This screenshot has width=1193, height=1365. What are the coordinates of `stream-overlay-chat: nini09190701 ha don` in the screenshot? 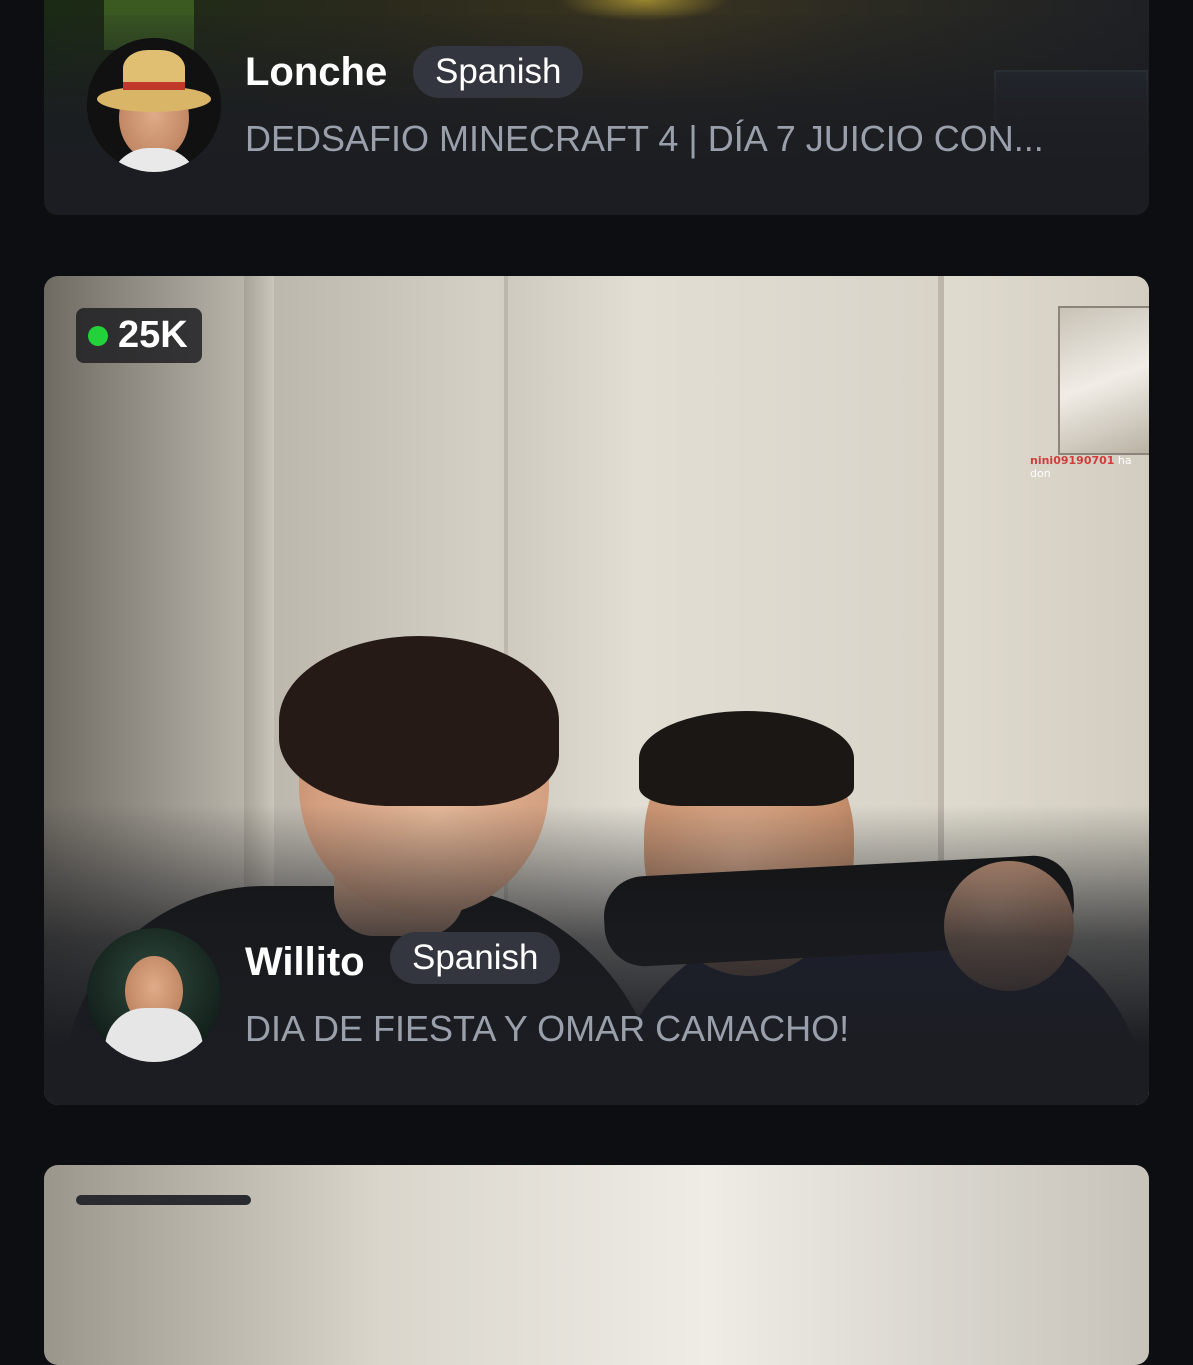 It's located at (1081, 467).